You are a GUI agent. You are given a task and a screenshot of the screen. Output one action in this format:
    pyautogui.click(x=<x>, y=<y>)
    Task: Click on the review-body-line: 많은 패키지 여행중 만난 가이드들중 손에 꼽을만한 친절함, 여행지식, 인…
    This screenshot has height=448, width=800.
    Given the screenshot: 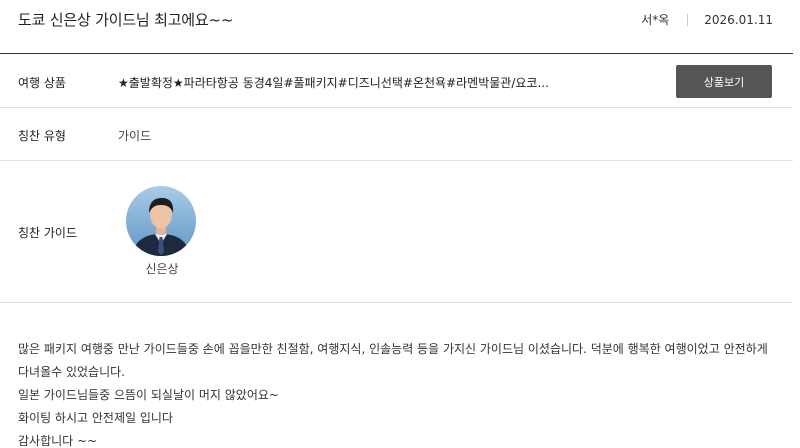 What is the action you would take?
    pyautogui.click(x=393, y=349)
    